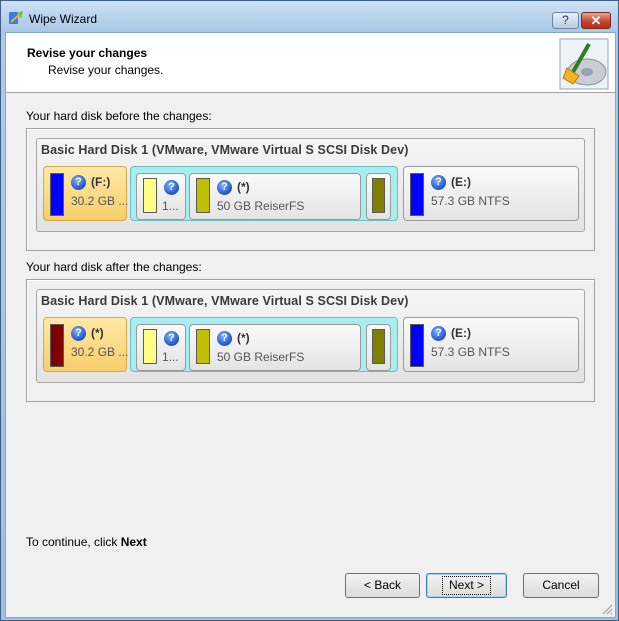 Image resolution: width=619 pixels, height=621 pixels. Describe the element at coordinates (119, 116) in the screenshot. I see `before-label: Your hard disk before the changes:` at that location.